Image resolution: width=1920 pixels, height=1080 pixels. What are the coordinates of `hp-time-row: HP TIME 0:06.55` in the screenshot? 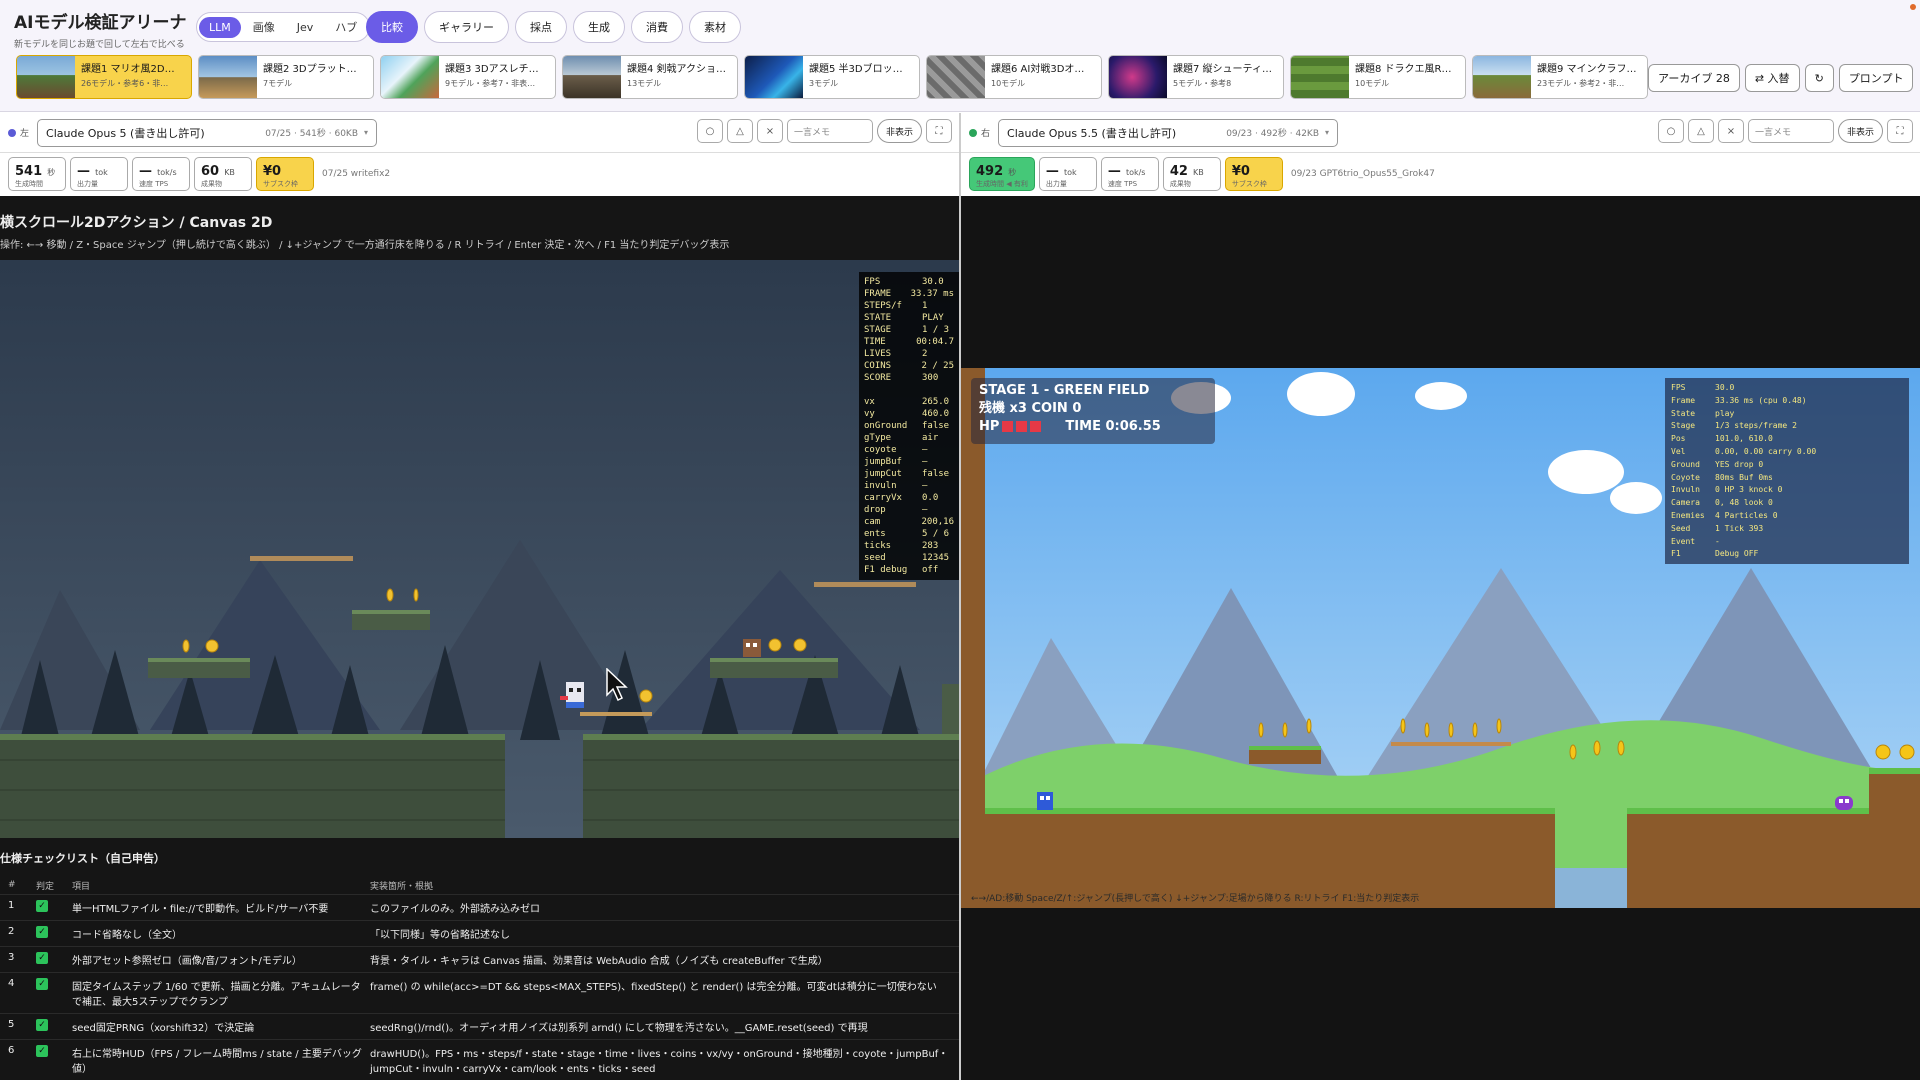 It's located at (1070, 426).